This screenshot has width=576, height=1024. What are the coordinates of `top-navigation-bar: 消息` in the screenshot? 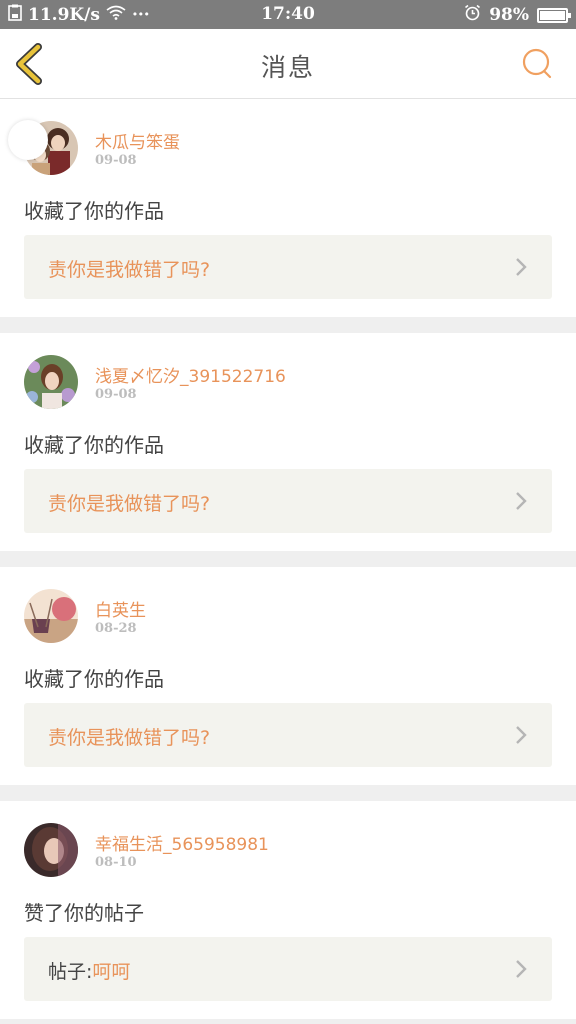 It's located at (288, 64).